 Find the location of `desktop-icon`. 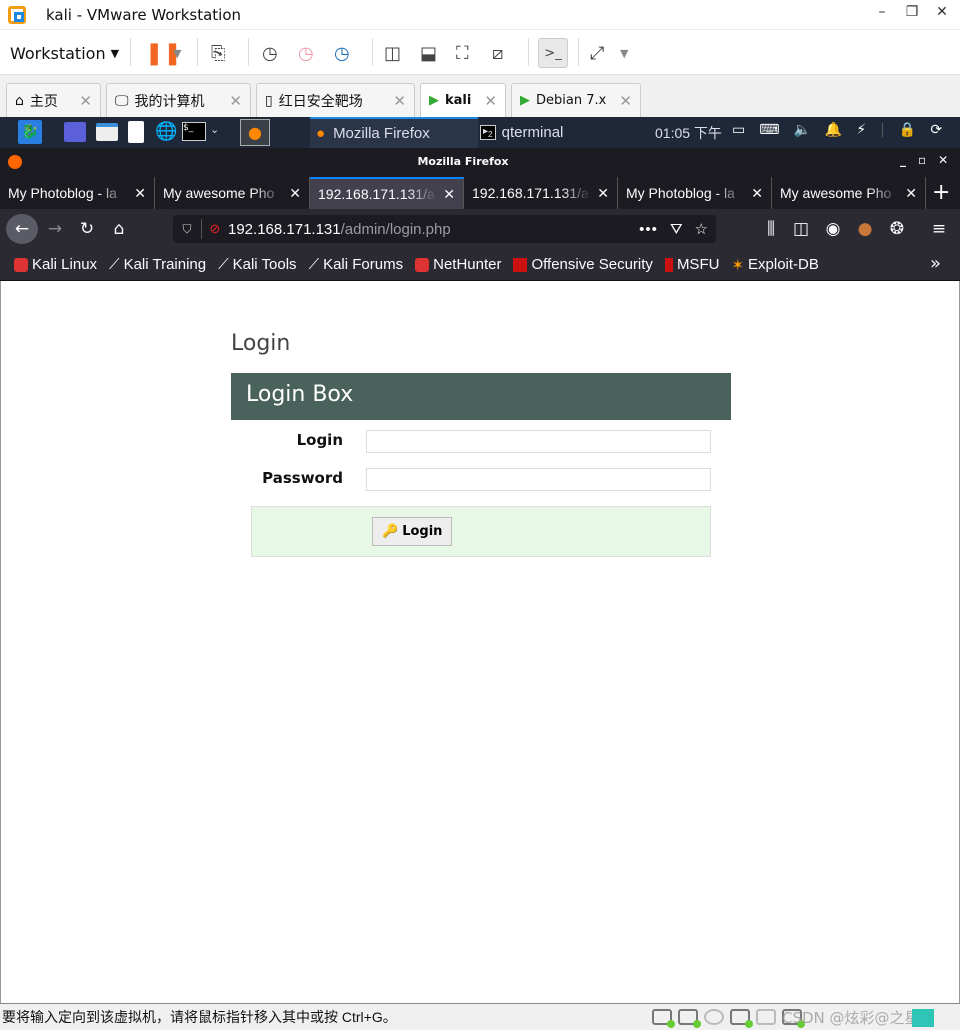

desktop-icon is located at coordinates (75, 132).